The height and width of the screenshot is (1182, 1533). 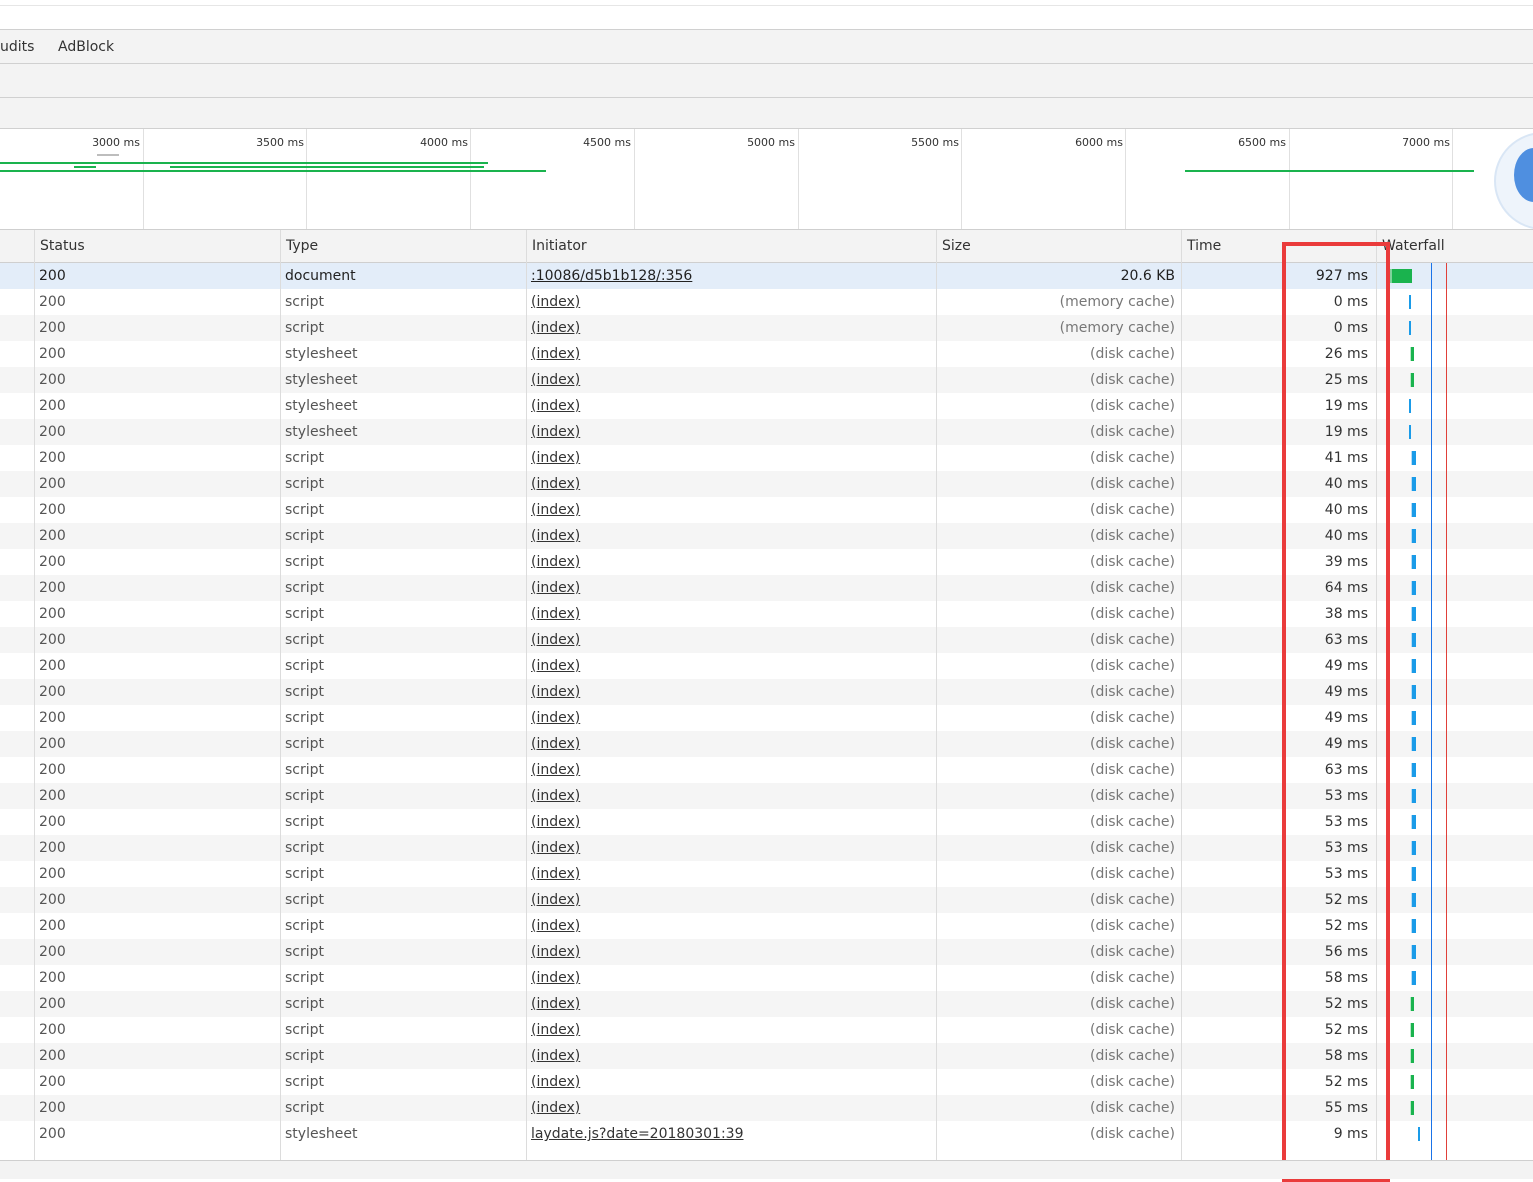 I want to click on column-header-status: Status, so click(x=157, y=246).